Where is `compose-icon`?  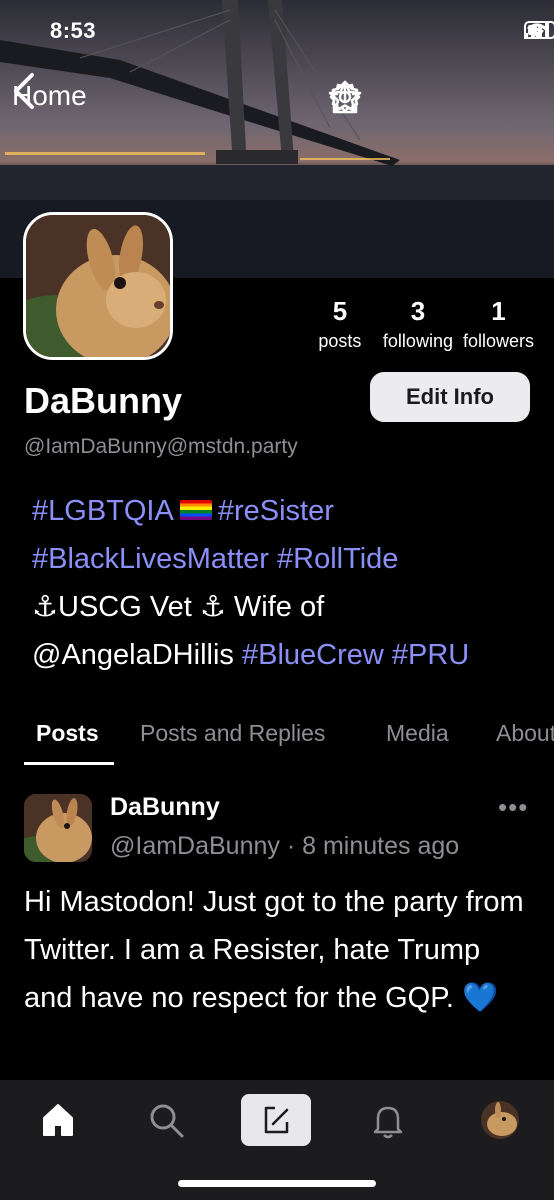 compose-icon is located at coordinates (276, 1120).